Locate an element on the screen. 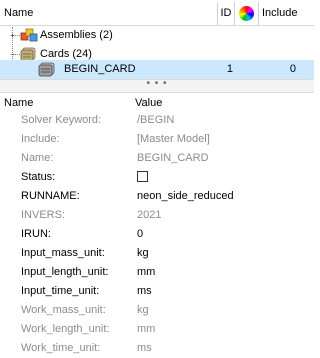  tree-item-begin-card: BEGIN_CARD 1 0 is located at coordinates (157, 69).